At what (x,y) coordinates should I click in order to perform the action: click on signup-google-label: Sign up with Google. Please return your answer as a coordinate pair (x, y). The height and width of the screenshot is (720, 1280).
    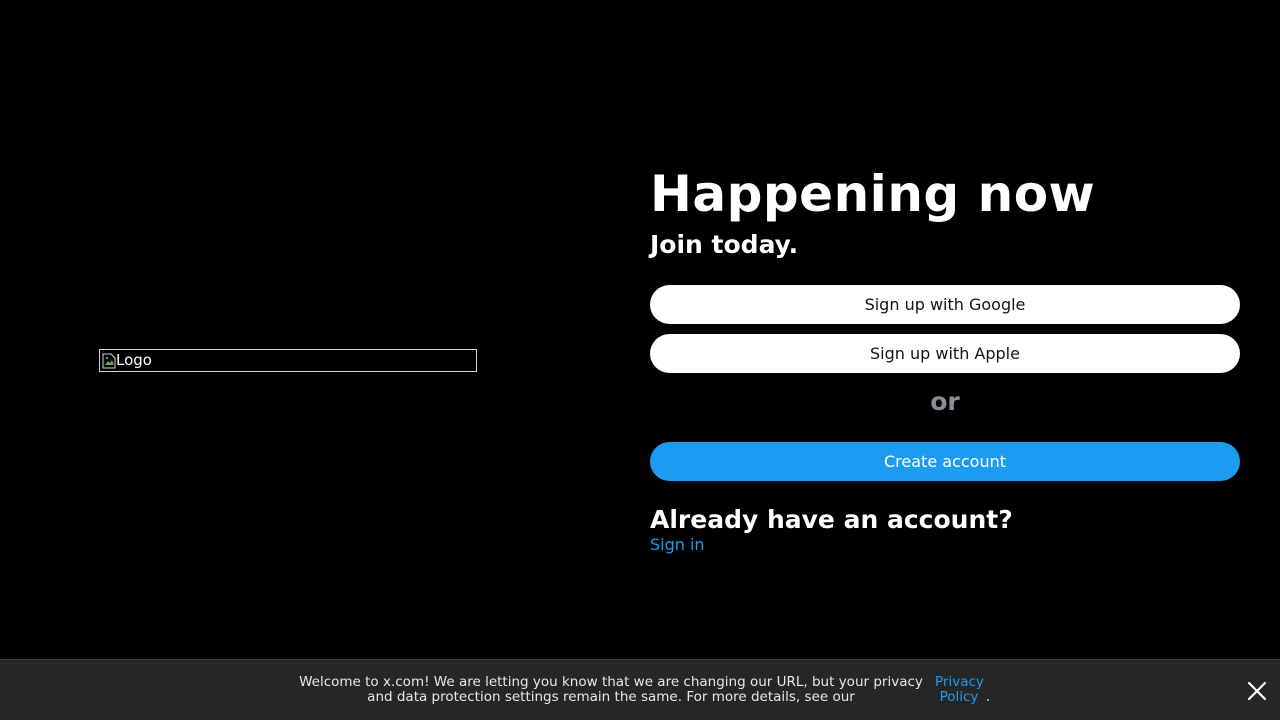
    Looking at the image, I should click on (945, 304).